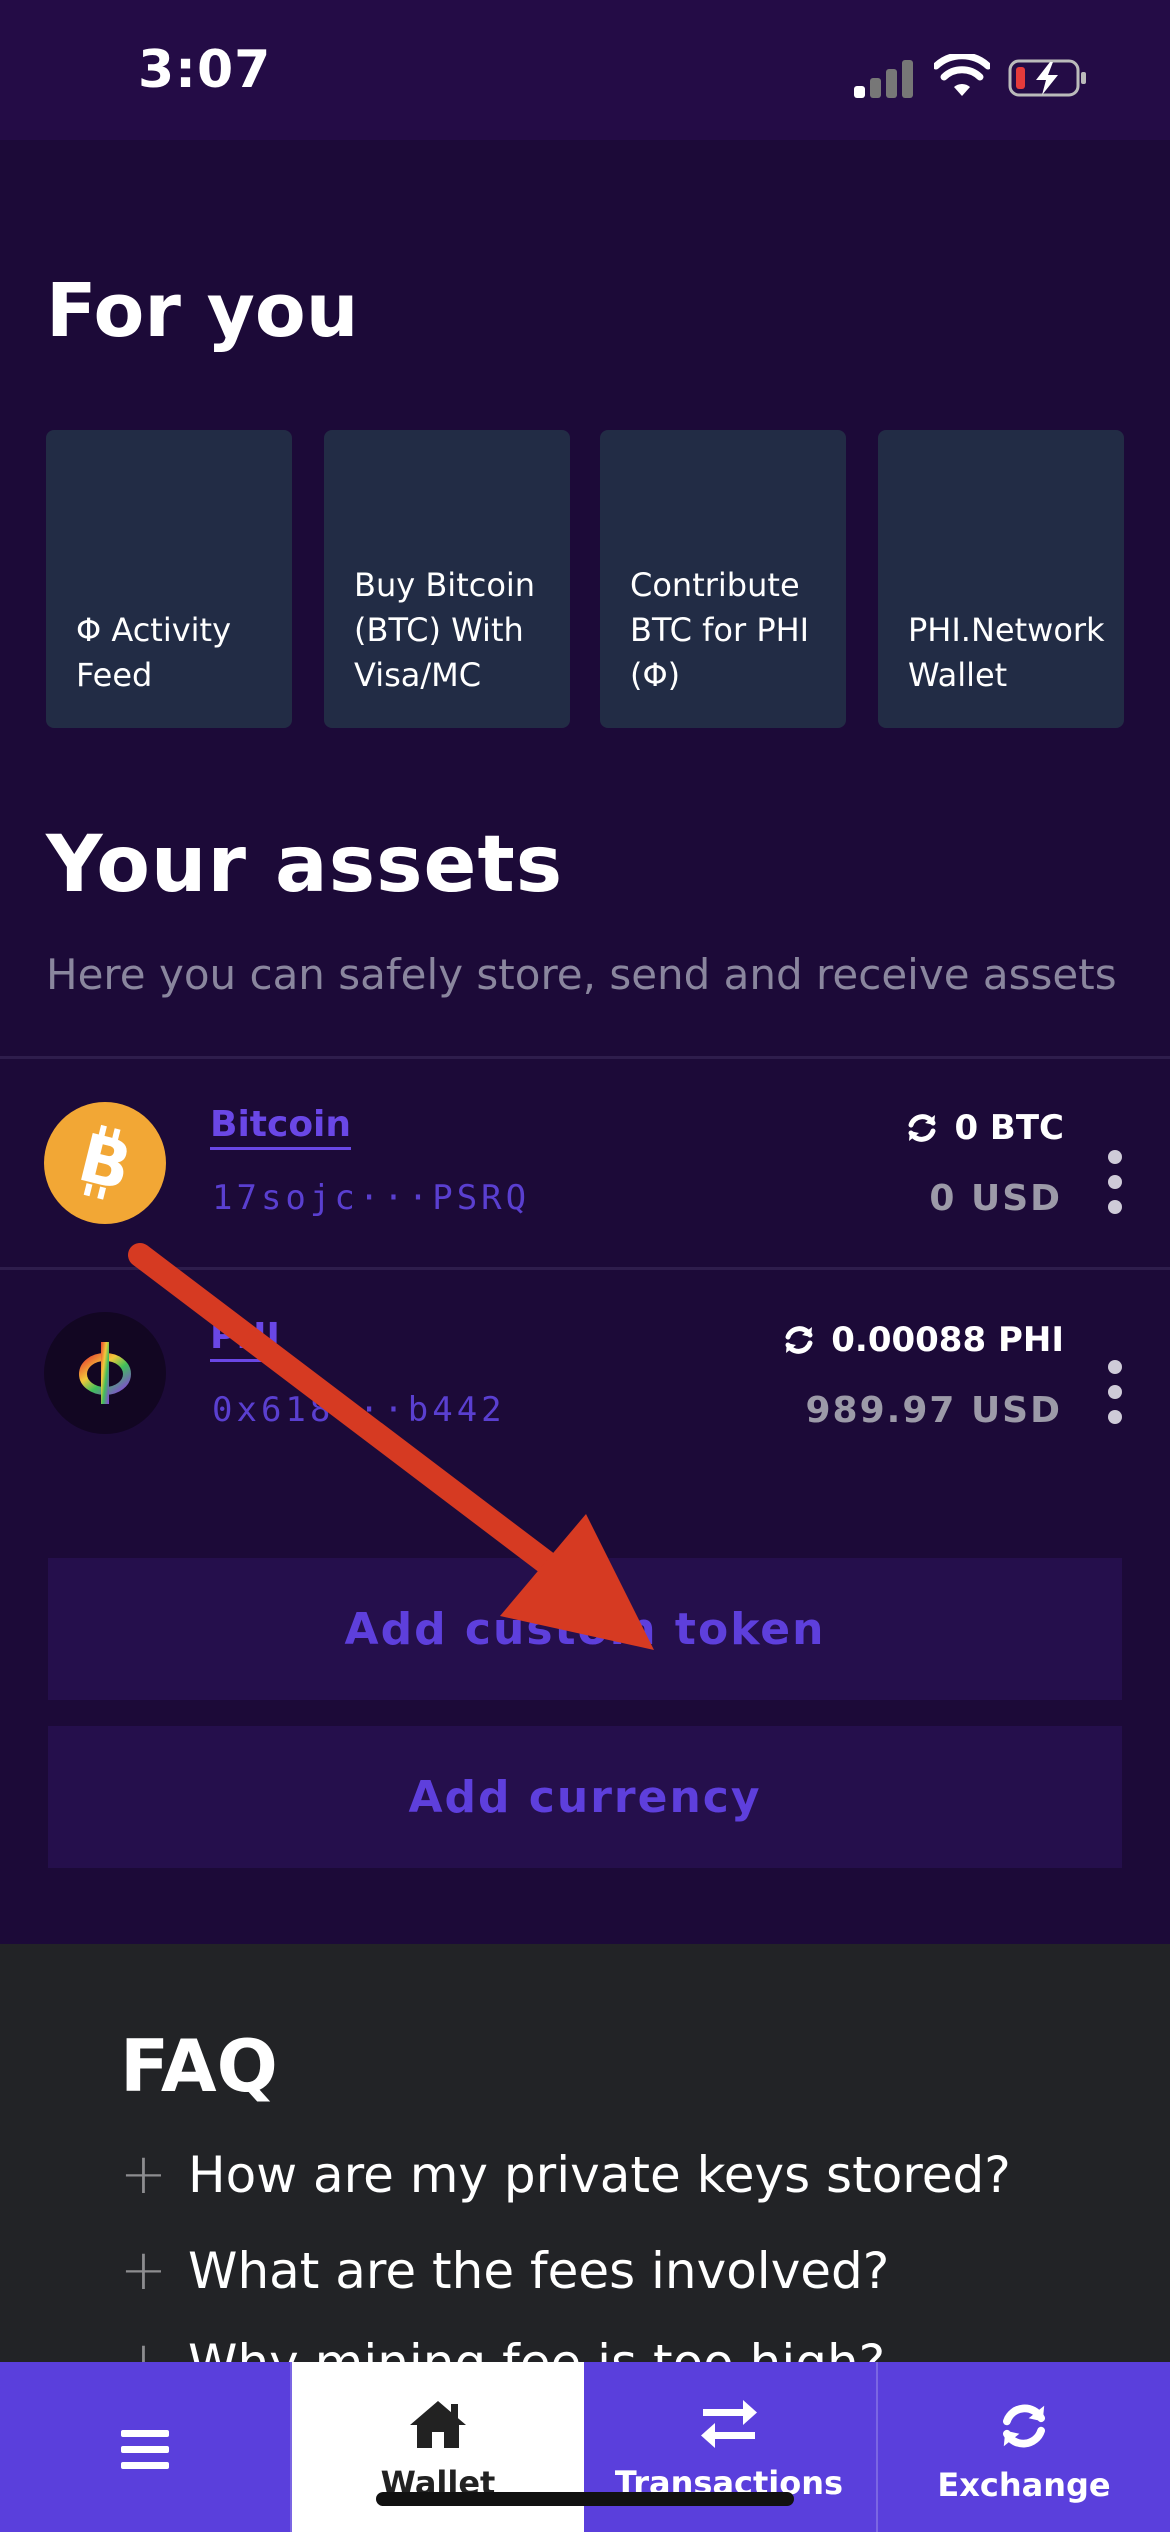 This screenshot has height=2532, width=1170. What do you see at coordinates (933, 1410) in the screenshot?
I see `asset-usd-value: 989.97 USD` at bounding box center [933, 1410].